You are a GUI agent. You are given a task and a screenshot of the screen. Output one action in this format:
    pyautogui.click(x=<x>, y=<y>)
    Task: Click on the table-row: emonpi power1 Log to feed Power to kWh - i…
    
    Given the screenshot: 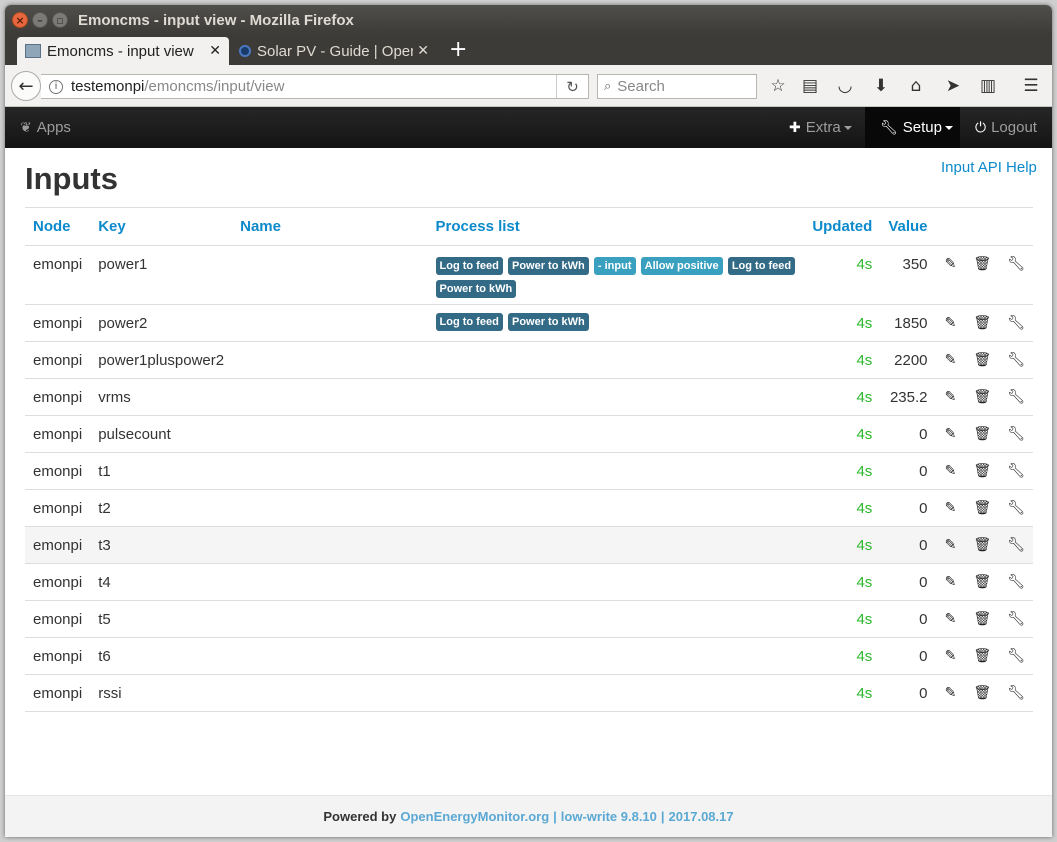 What is the action you would take?
    pyautogui.click(x=529, y=275)
    